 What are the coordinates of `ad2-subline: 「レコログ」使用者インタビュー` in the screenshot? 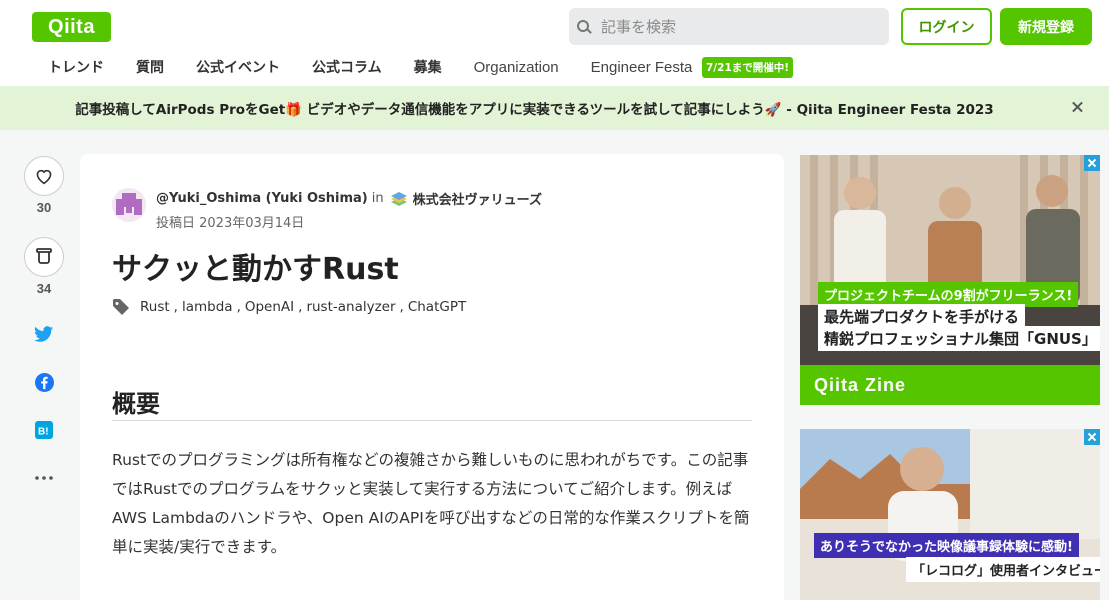 It's located at (1003, 569).